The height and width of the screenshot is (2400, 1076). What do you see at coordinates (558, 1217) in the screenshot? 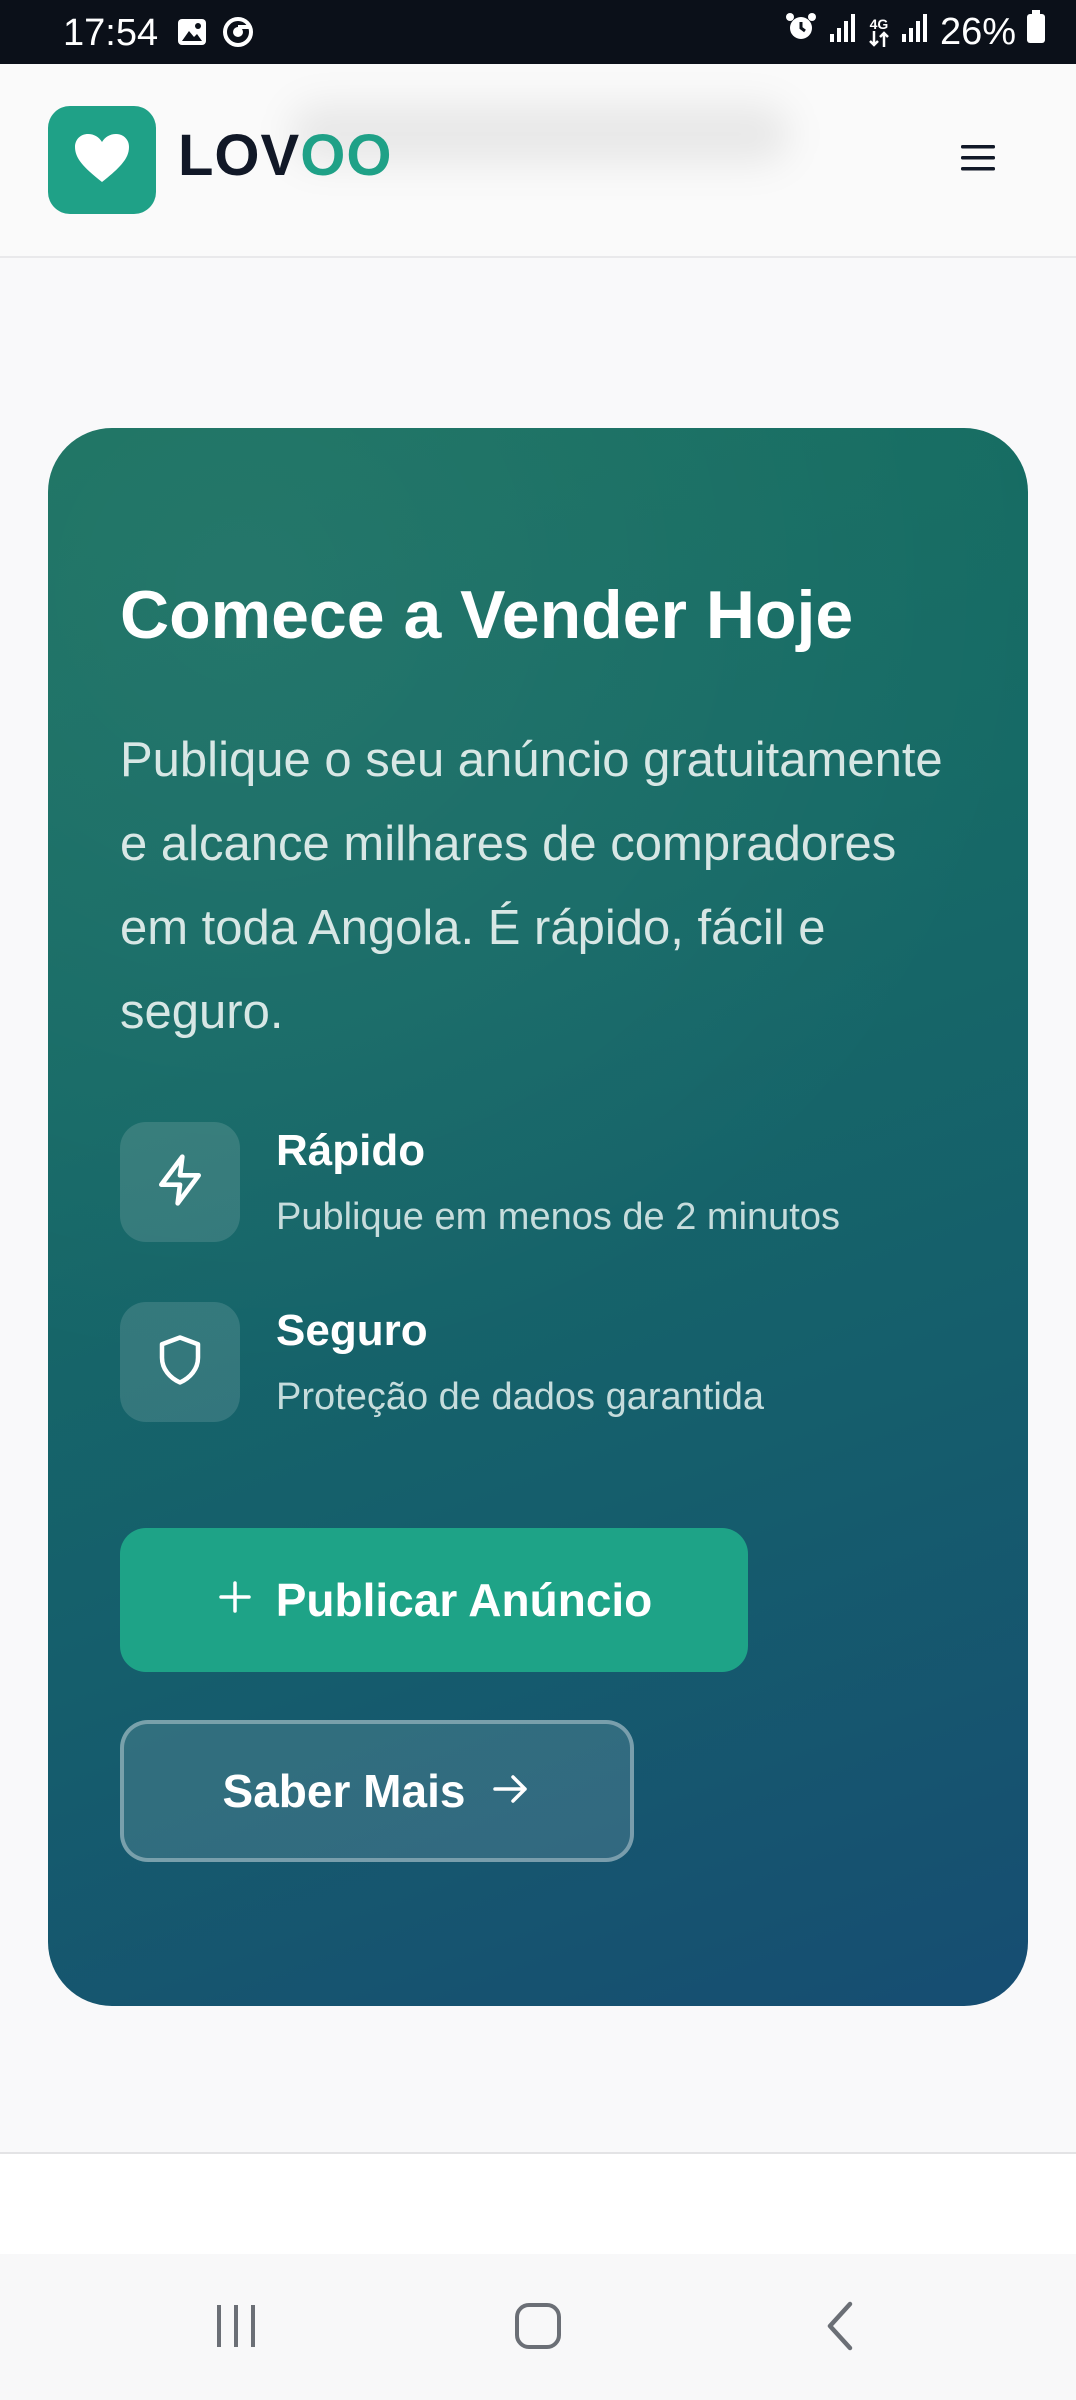
I see `feature-subtitle: Publique em menos de 2 minutos` at bounding box center [558, 1217].